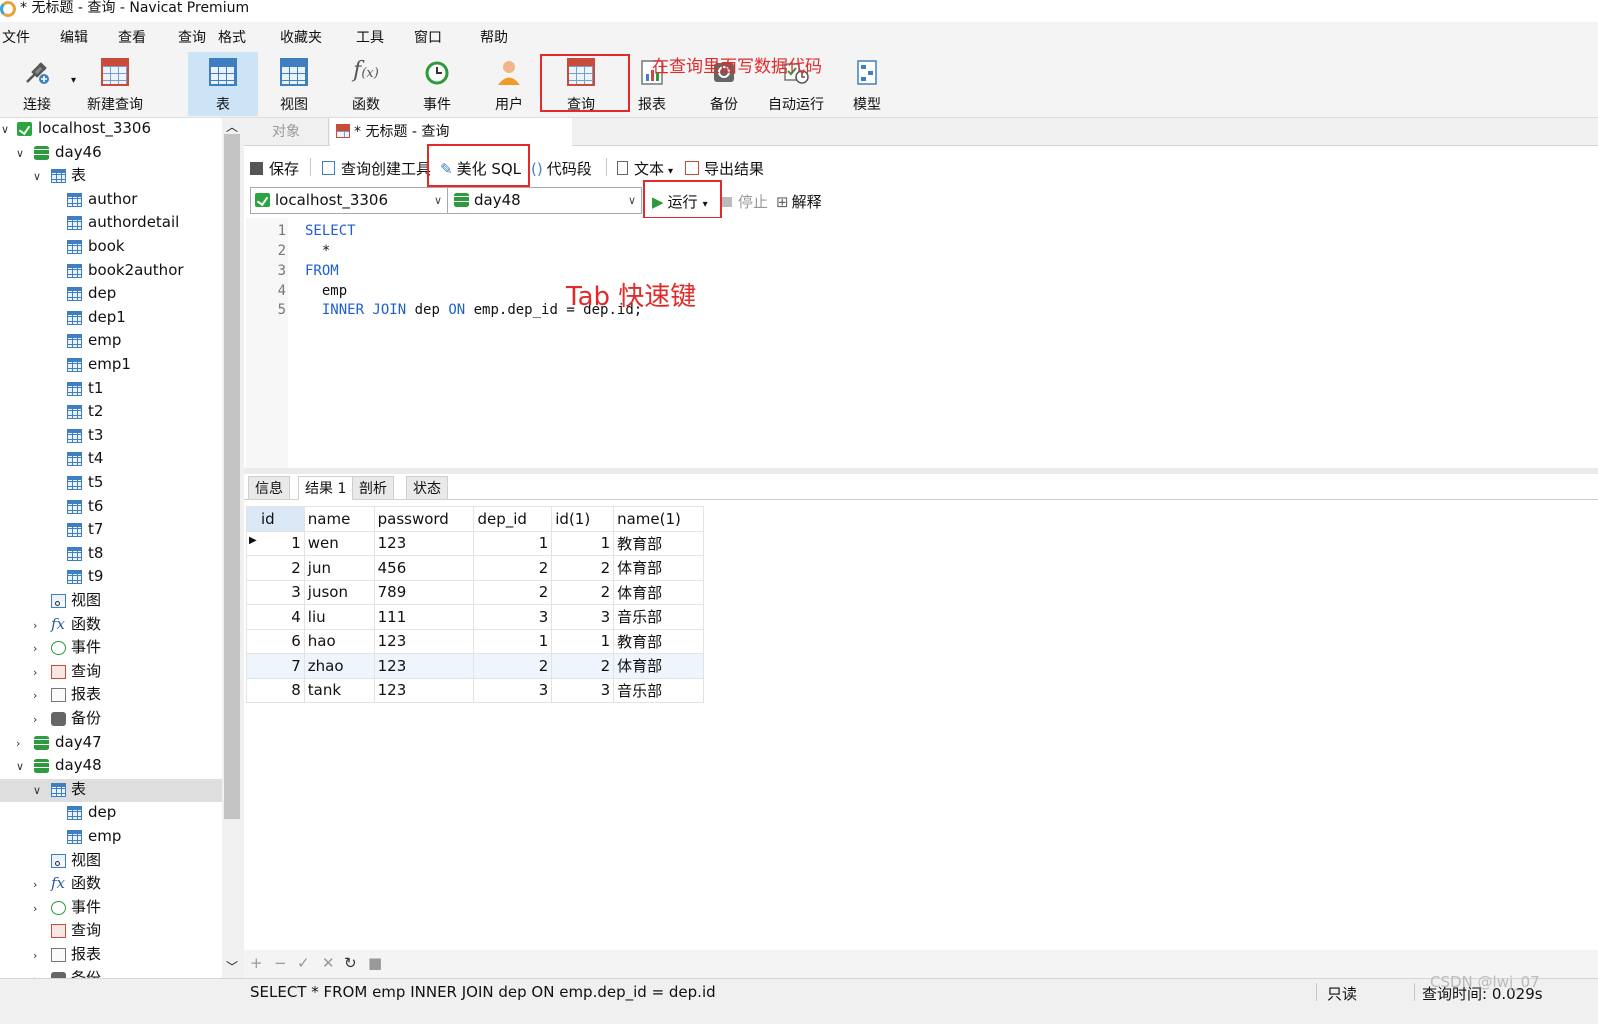  Describe the element at coordinates (275, 543) in the screenshot. I see `table-cell: ▶ 1` at that location.